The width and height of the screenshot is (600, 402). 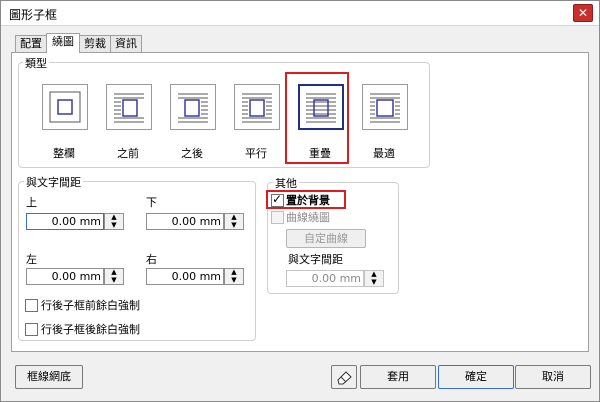 What do you see at coordinates (306, 199) in the screenshot?
I see `behind-highlight` at bounding box center [306, 199].